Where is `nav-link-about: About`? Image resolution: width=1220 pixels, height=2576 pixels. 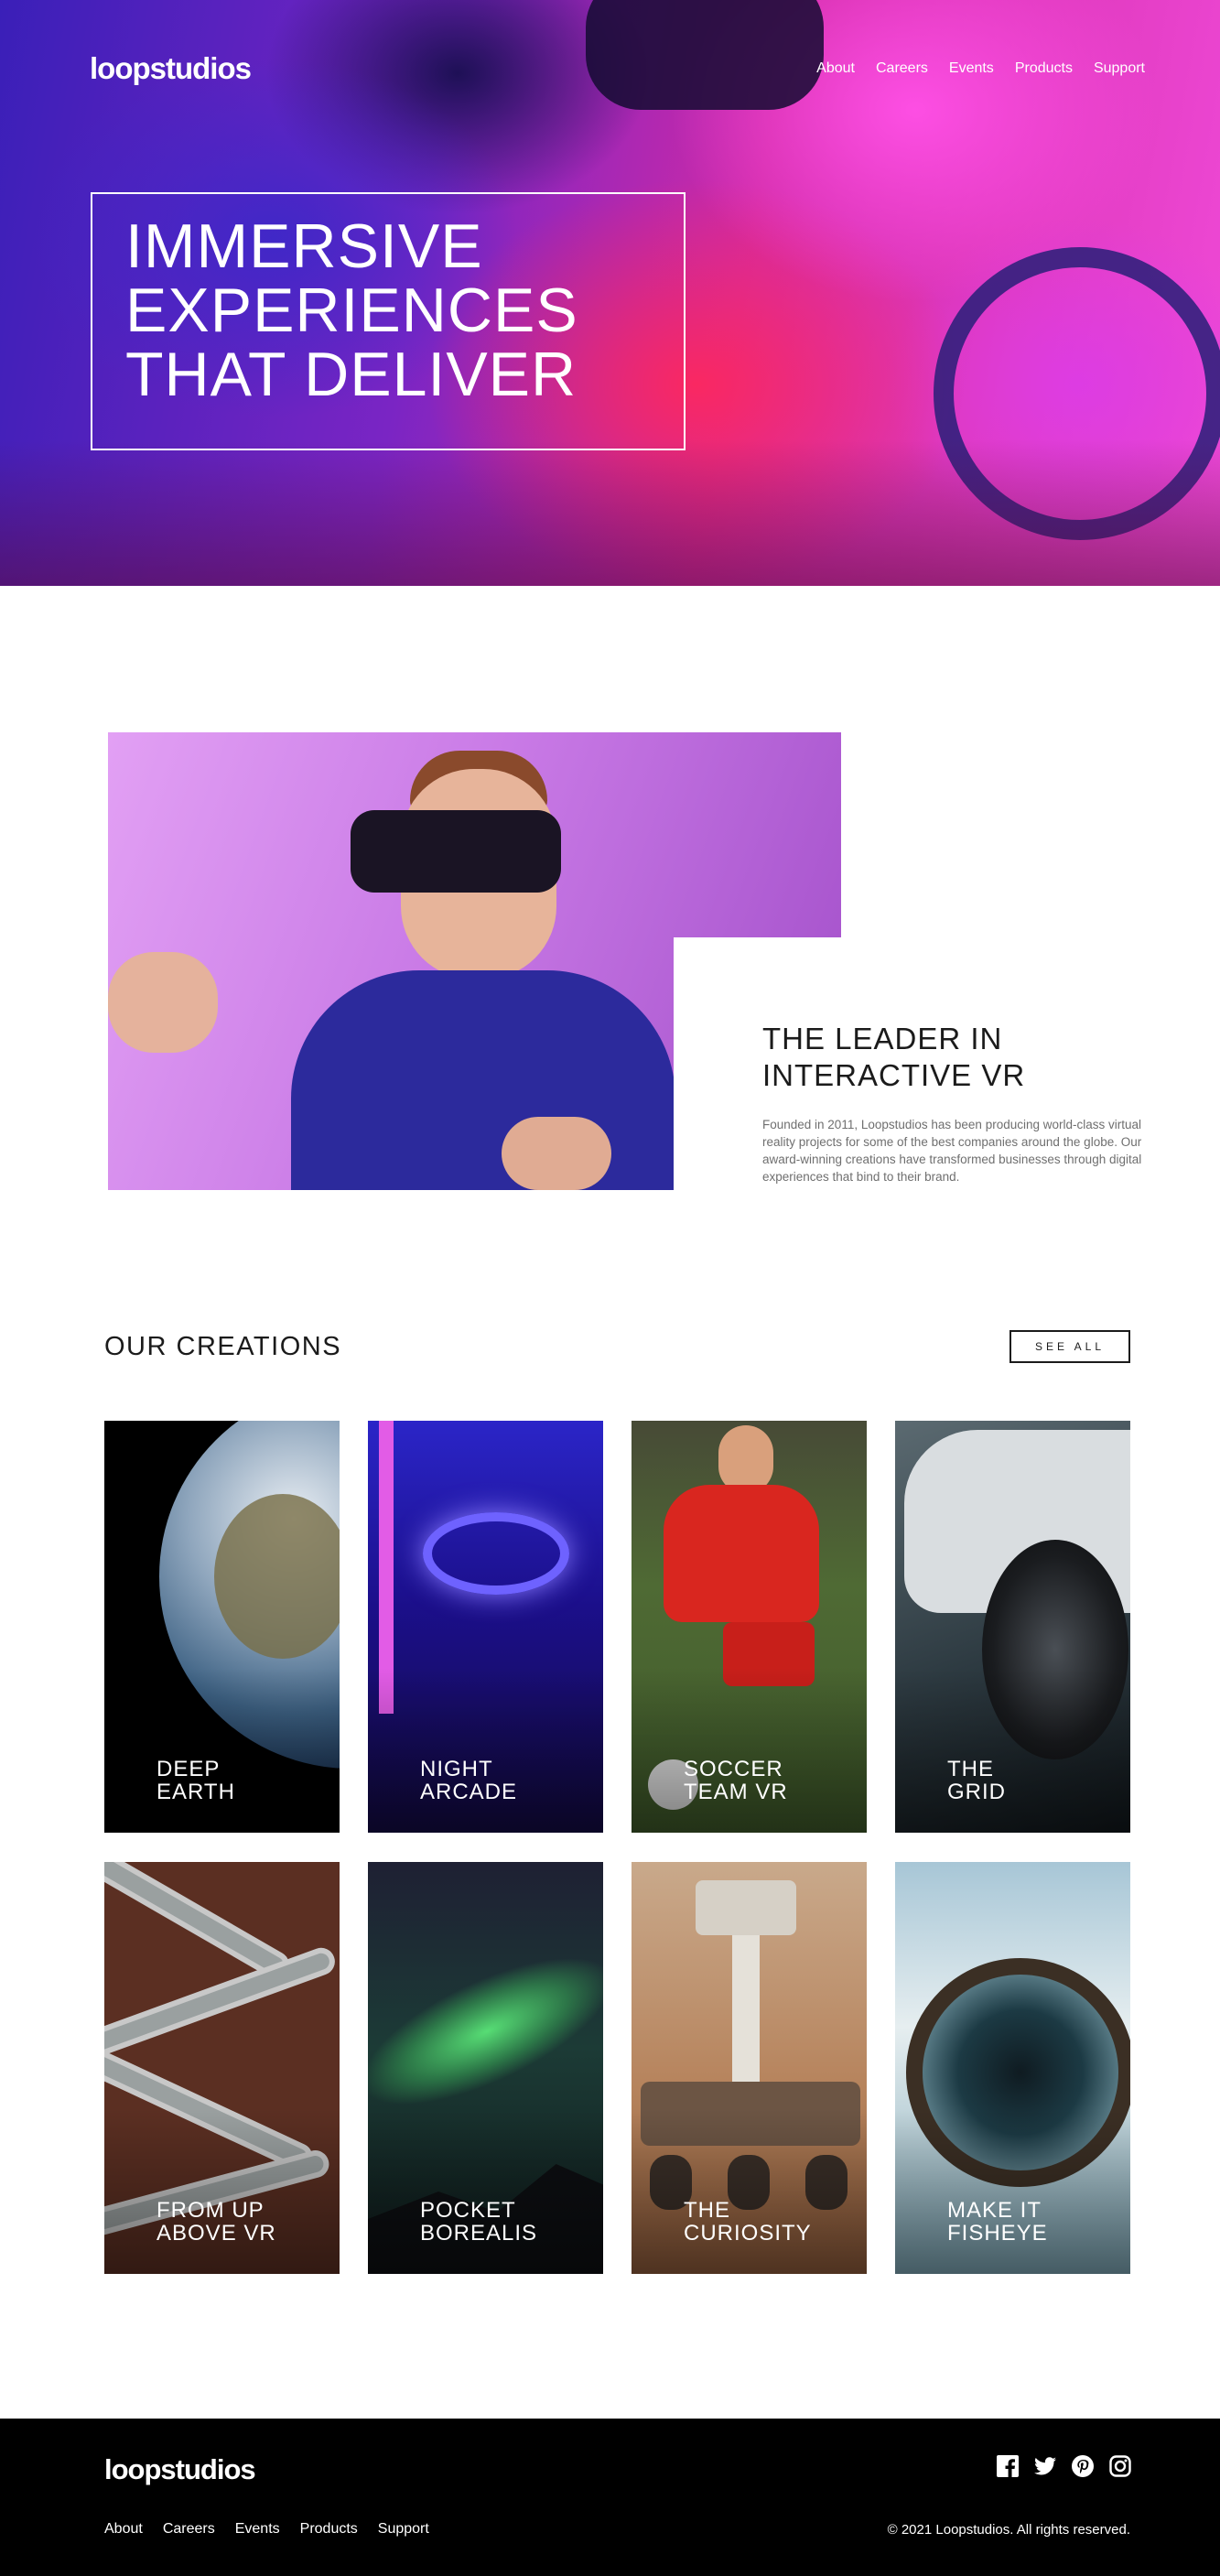
nav-link-about: About is located at coordinates (835, 69).